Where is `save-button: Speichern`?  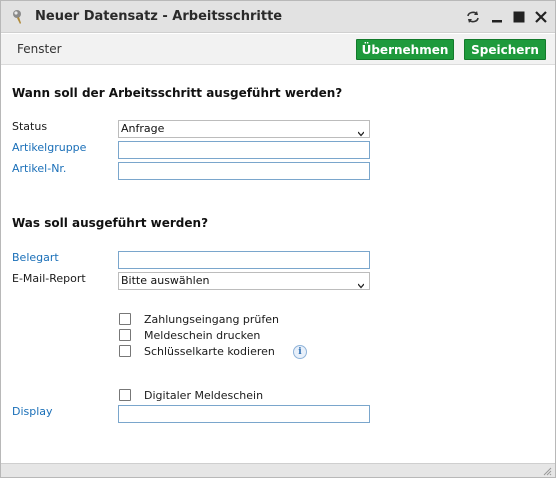
save-button: Speichern is located at coordinates (505, 49).